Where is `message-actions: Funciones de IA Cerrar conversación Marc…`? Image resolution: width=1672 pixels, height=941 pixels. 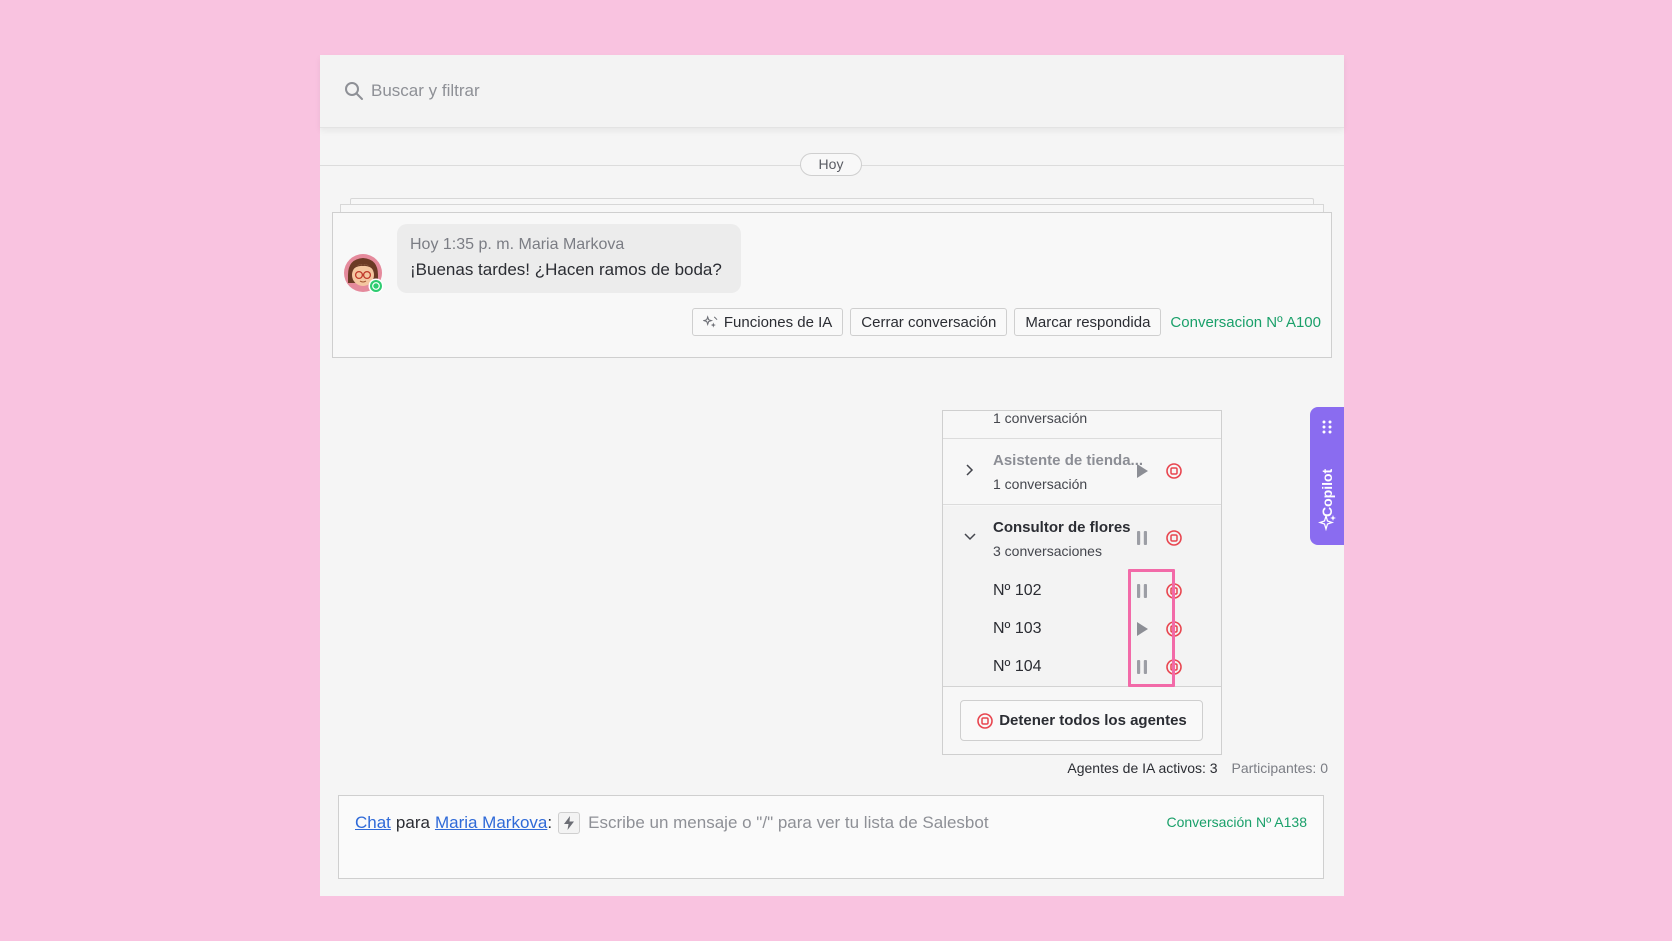
message-actions: Funciones de IA Cerrar conversación Marc… is located at coordinates (1006, 322).